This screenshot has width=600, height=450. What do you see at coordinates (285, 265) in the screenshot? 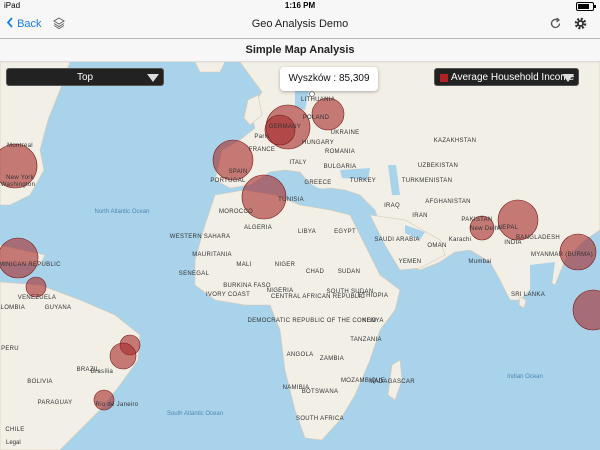
I see `map-label: NIGER` at bounding box center [285, 265].